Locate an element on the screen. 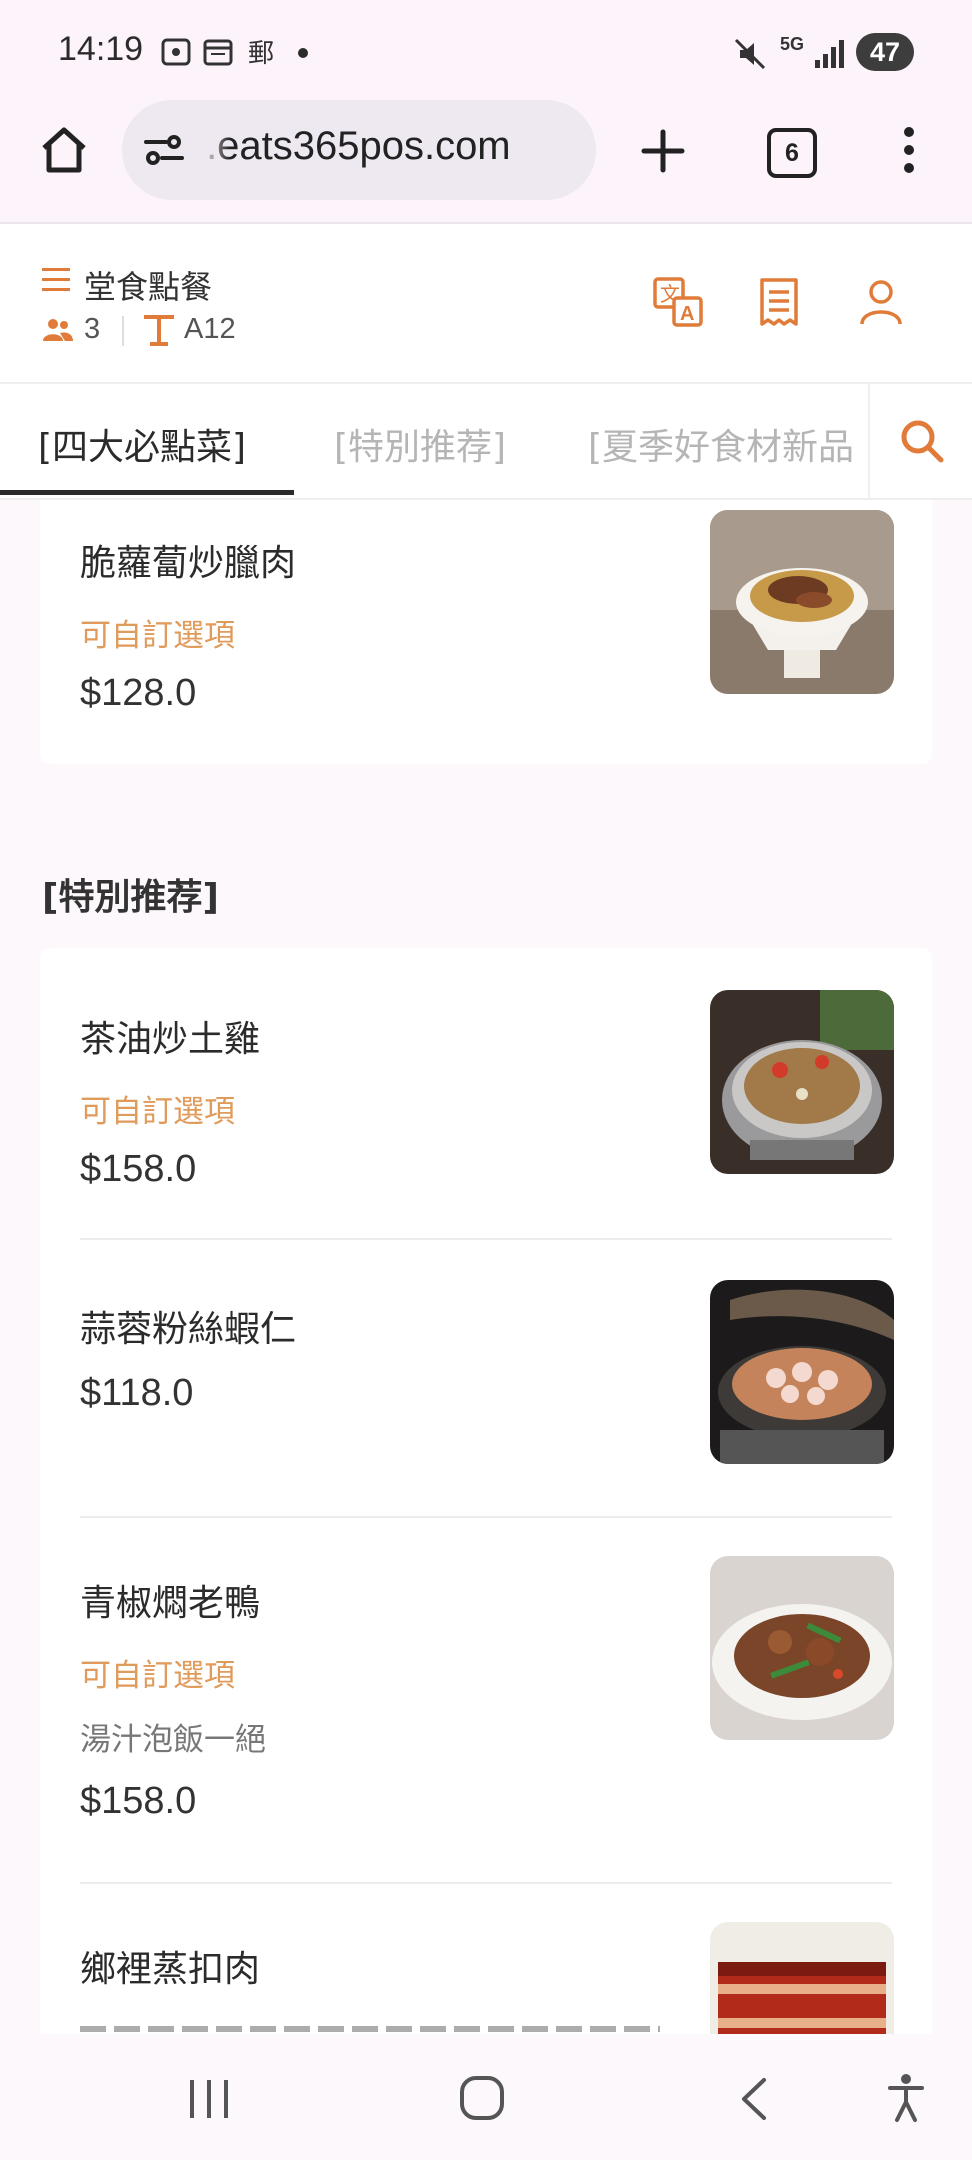 This screenshot has width=972, height=2160. browser-toolbar: .eats365pos.com 6 is located at coordinates (486, 162).